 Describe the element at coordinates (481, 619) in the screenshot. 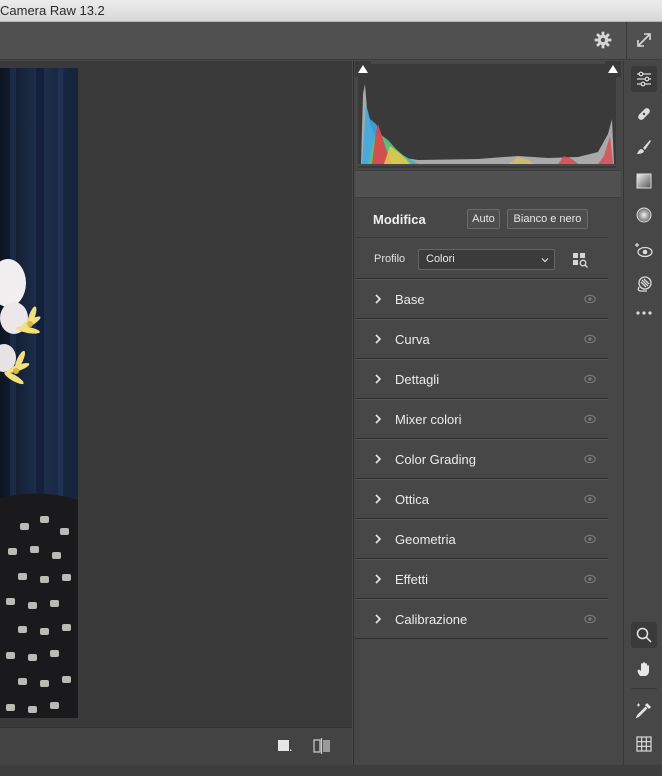

I see `section-calibration: Calibrazione` at that location.